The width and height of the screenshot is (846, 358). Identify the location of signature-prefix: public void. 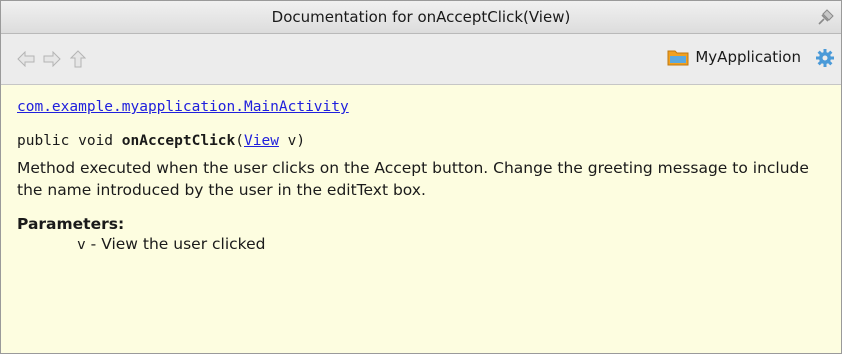
(69, 141).